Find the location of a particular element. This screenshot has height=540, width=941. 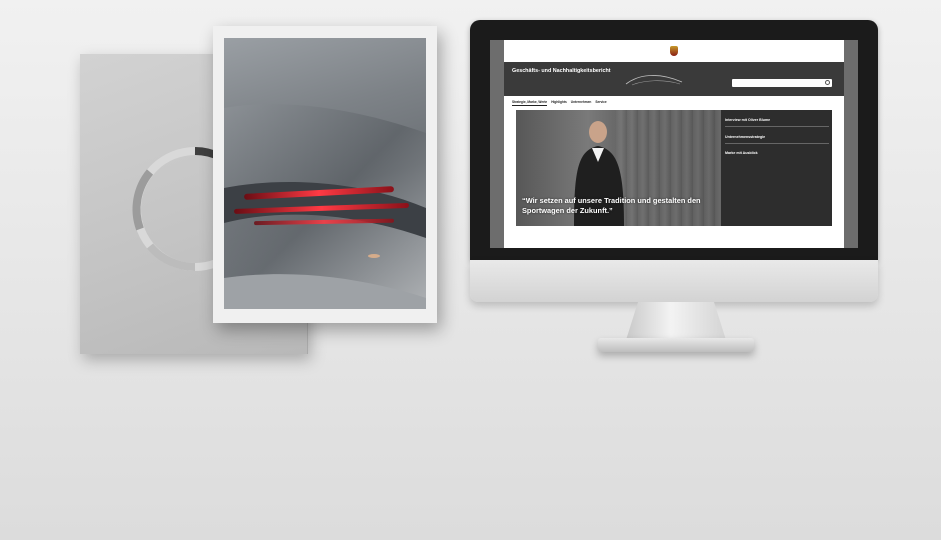

search-icon is located at coordinates (827, 82).